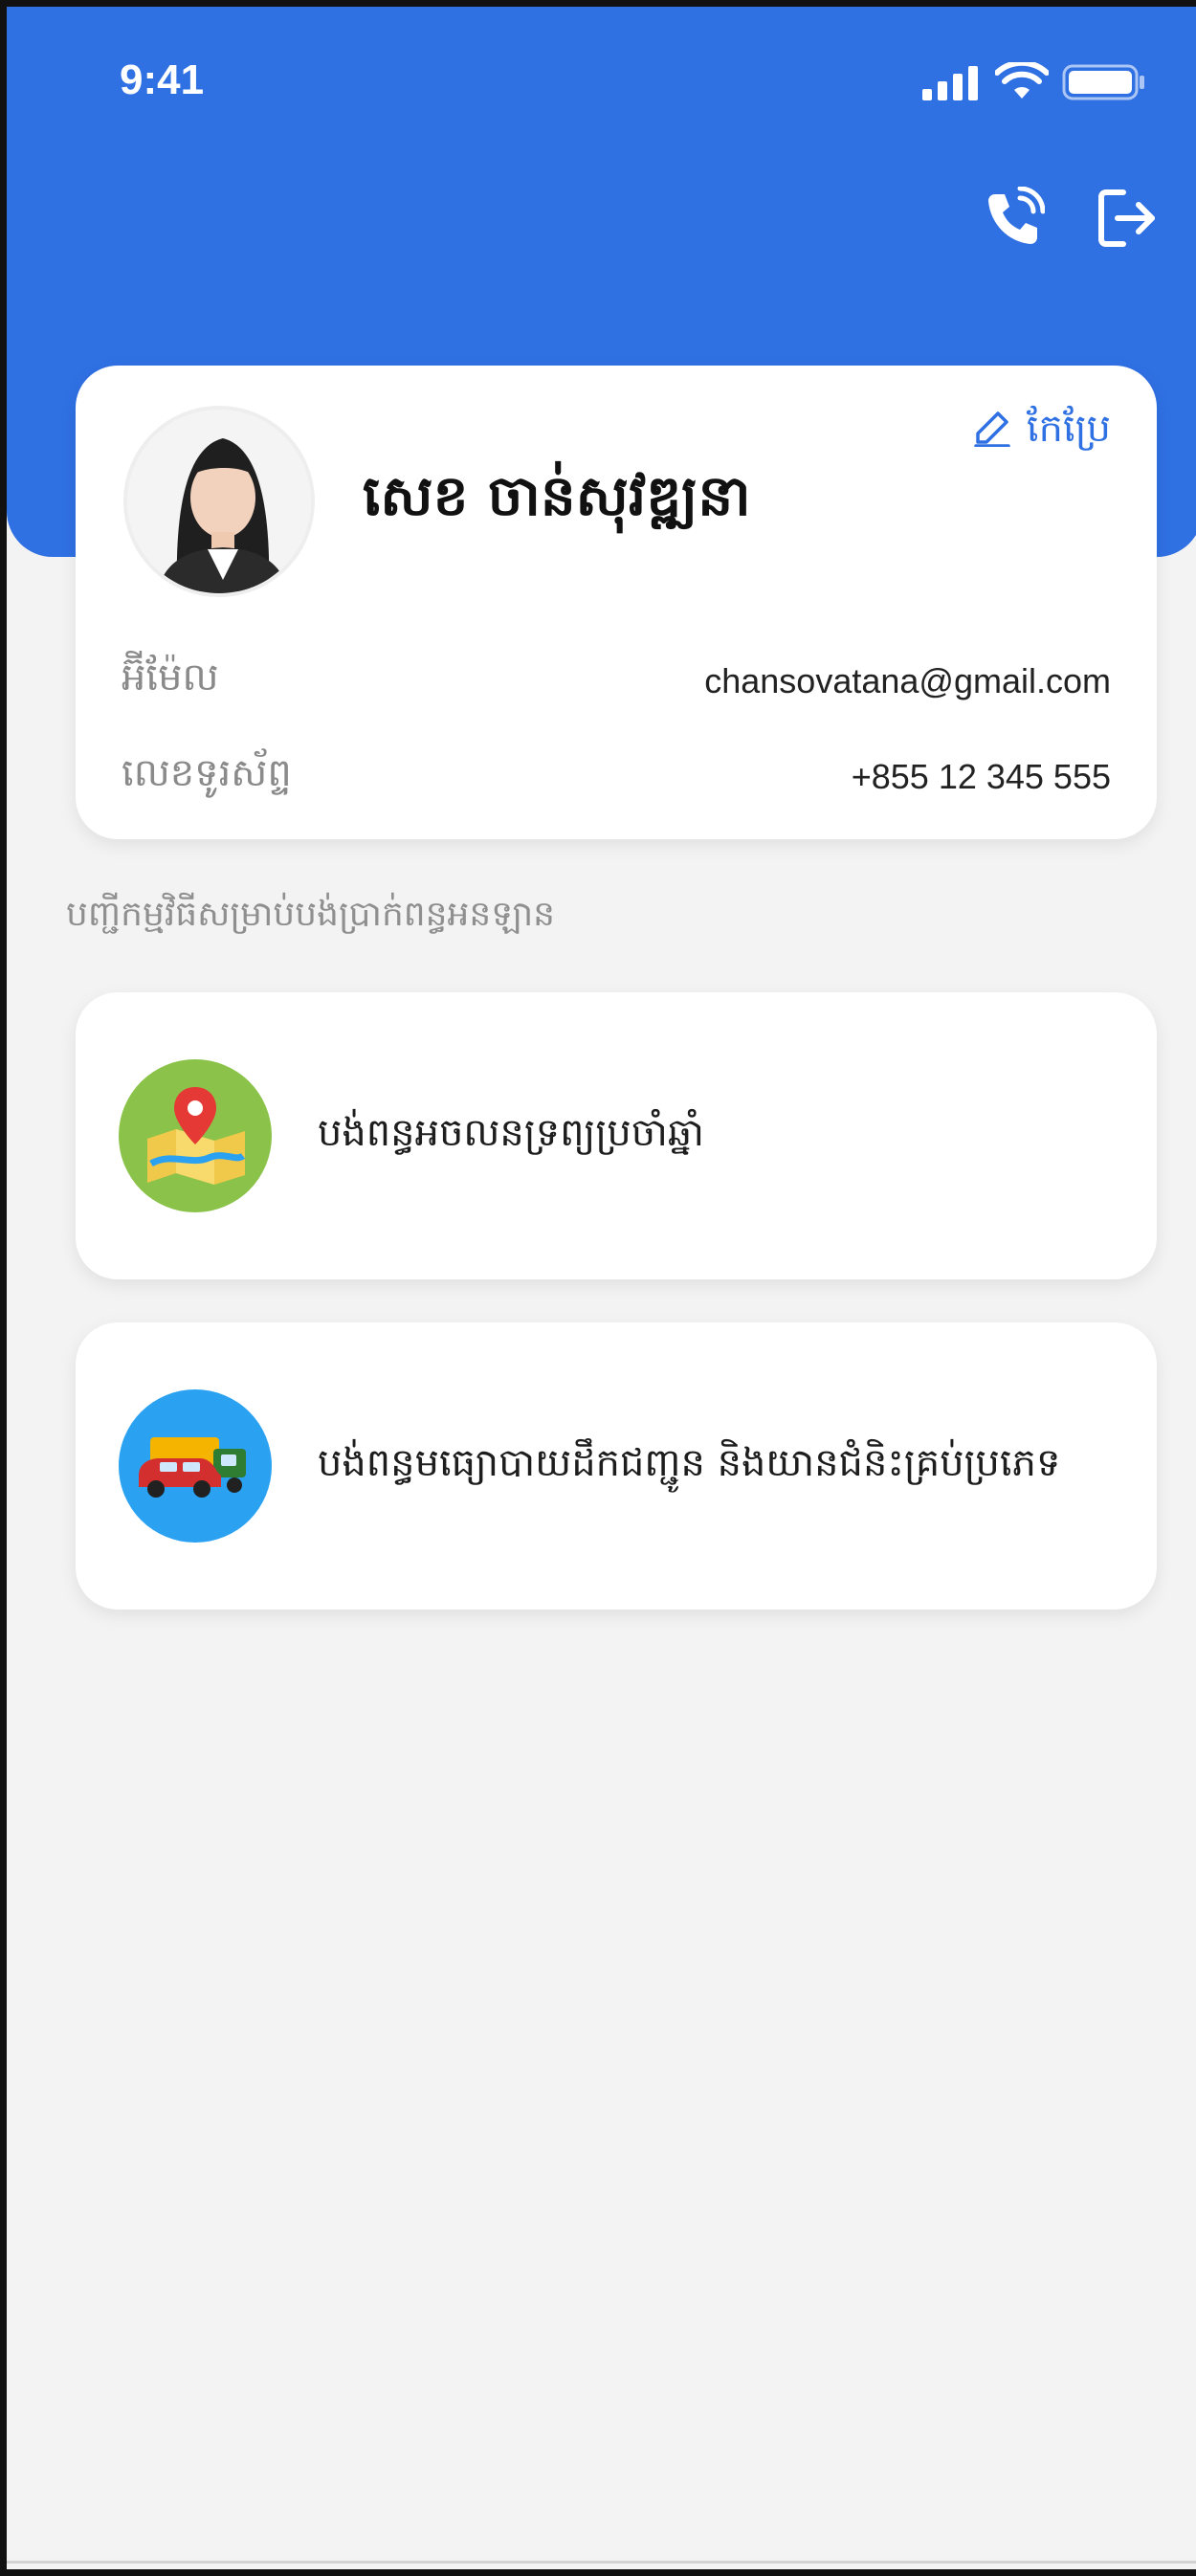 The height and width of the screenshot is (2576, 1196). What do you see at coordinates (1070, 220) in the screenshot?
I see `header-actions` at bounding box center [1070, 220].